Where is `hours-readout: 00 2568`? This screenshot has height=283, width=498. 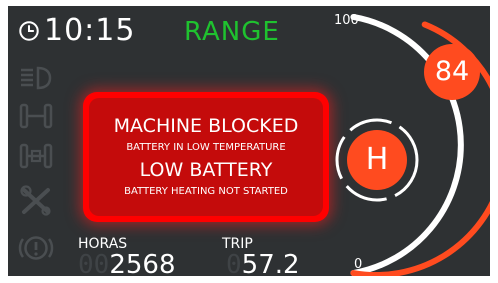
hours-readout: 00 2568 is located at coordinates (126, 264).